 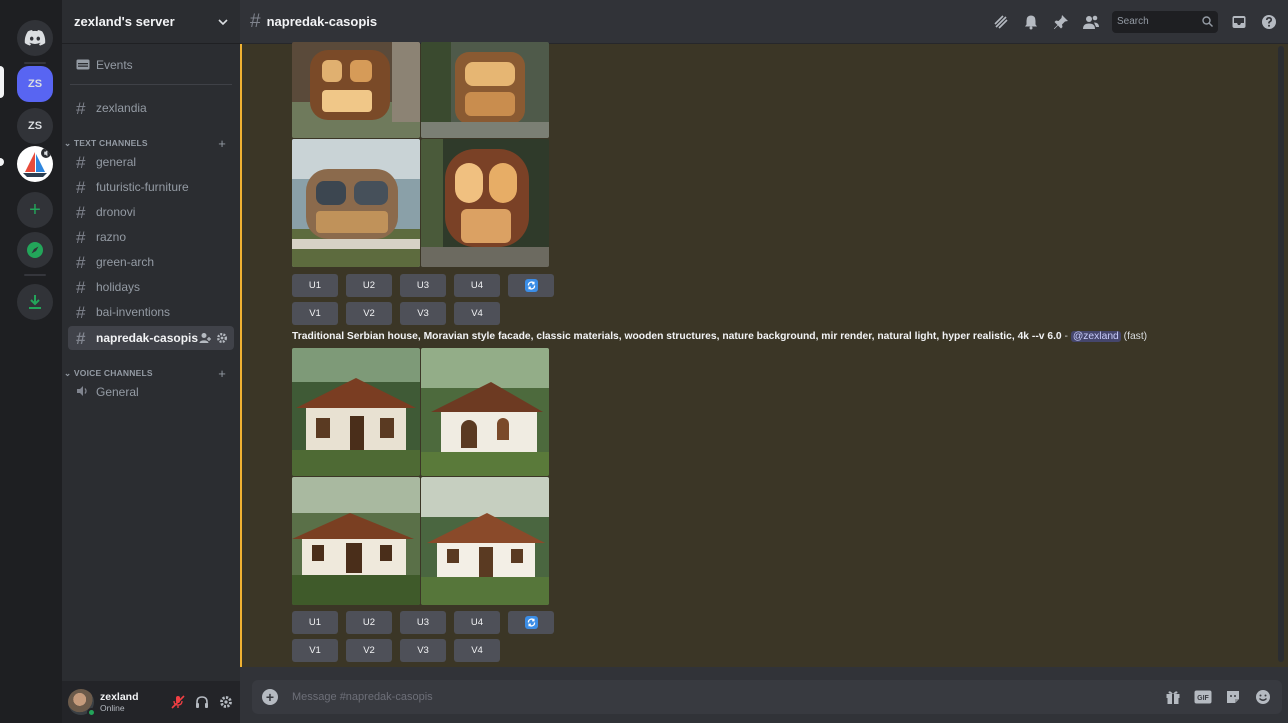 I want to click on gear-icon, so click(x=222, y=338).